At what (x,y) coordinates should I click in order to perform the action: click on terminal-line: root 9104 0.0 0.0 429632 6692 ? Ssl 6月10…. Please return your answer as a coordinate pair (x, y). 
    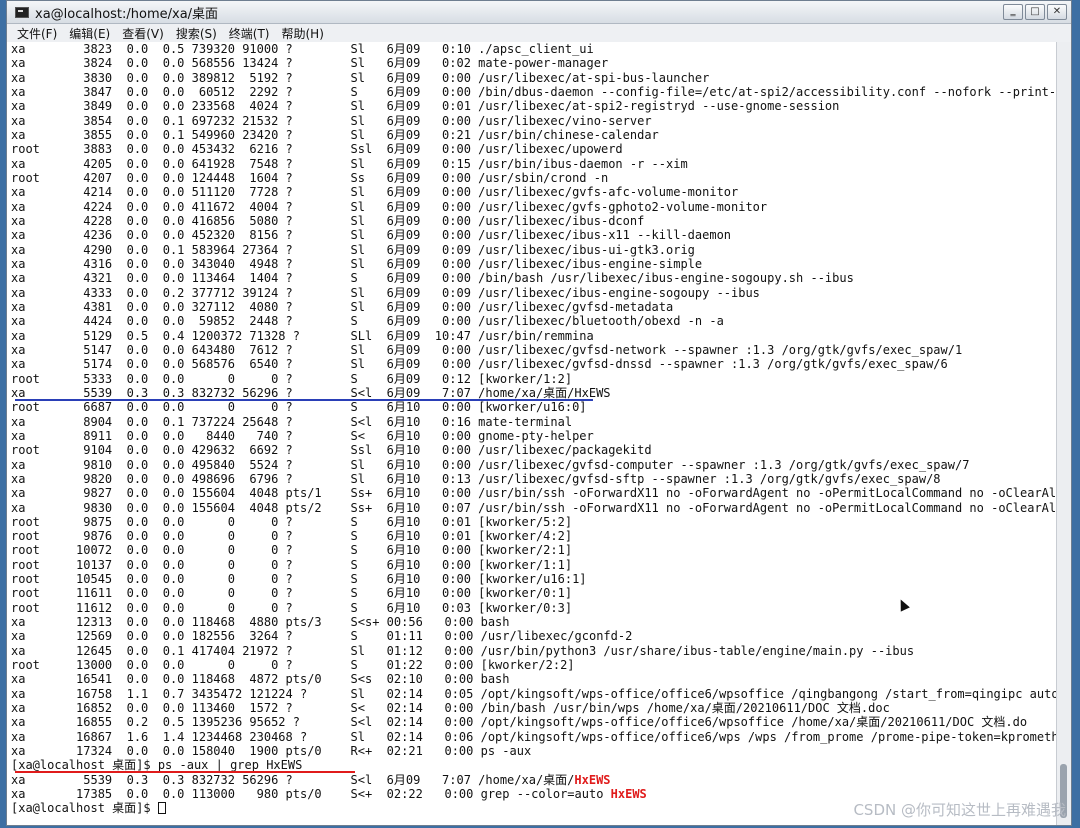
    Looking at the image, I should click on (331, 450).